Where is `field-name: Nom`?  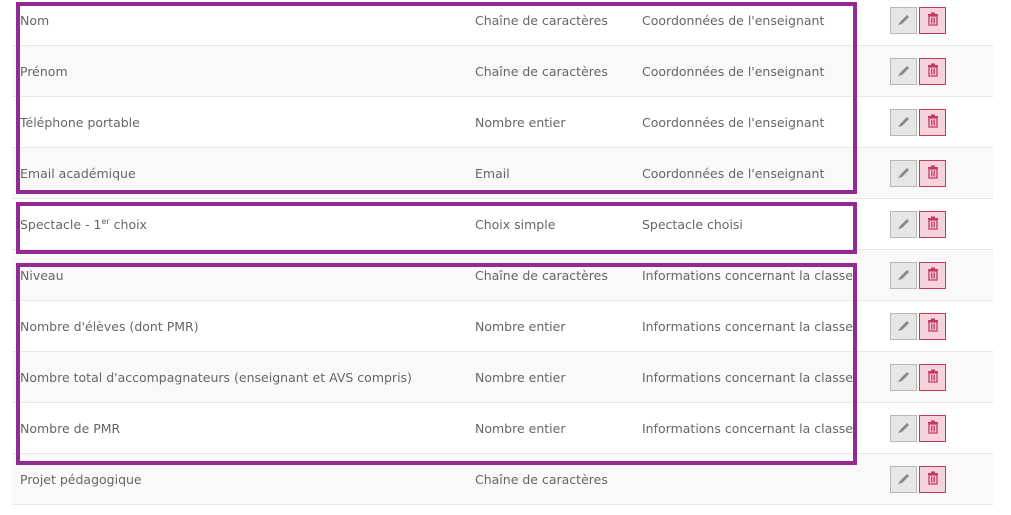 field-name: Nom is located at coordinates (34, 20).